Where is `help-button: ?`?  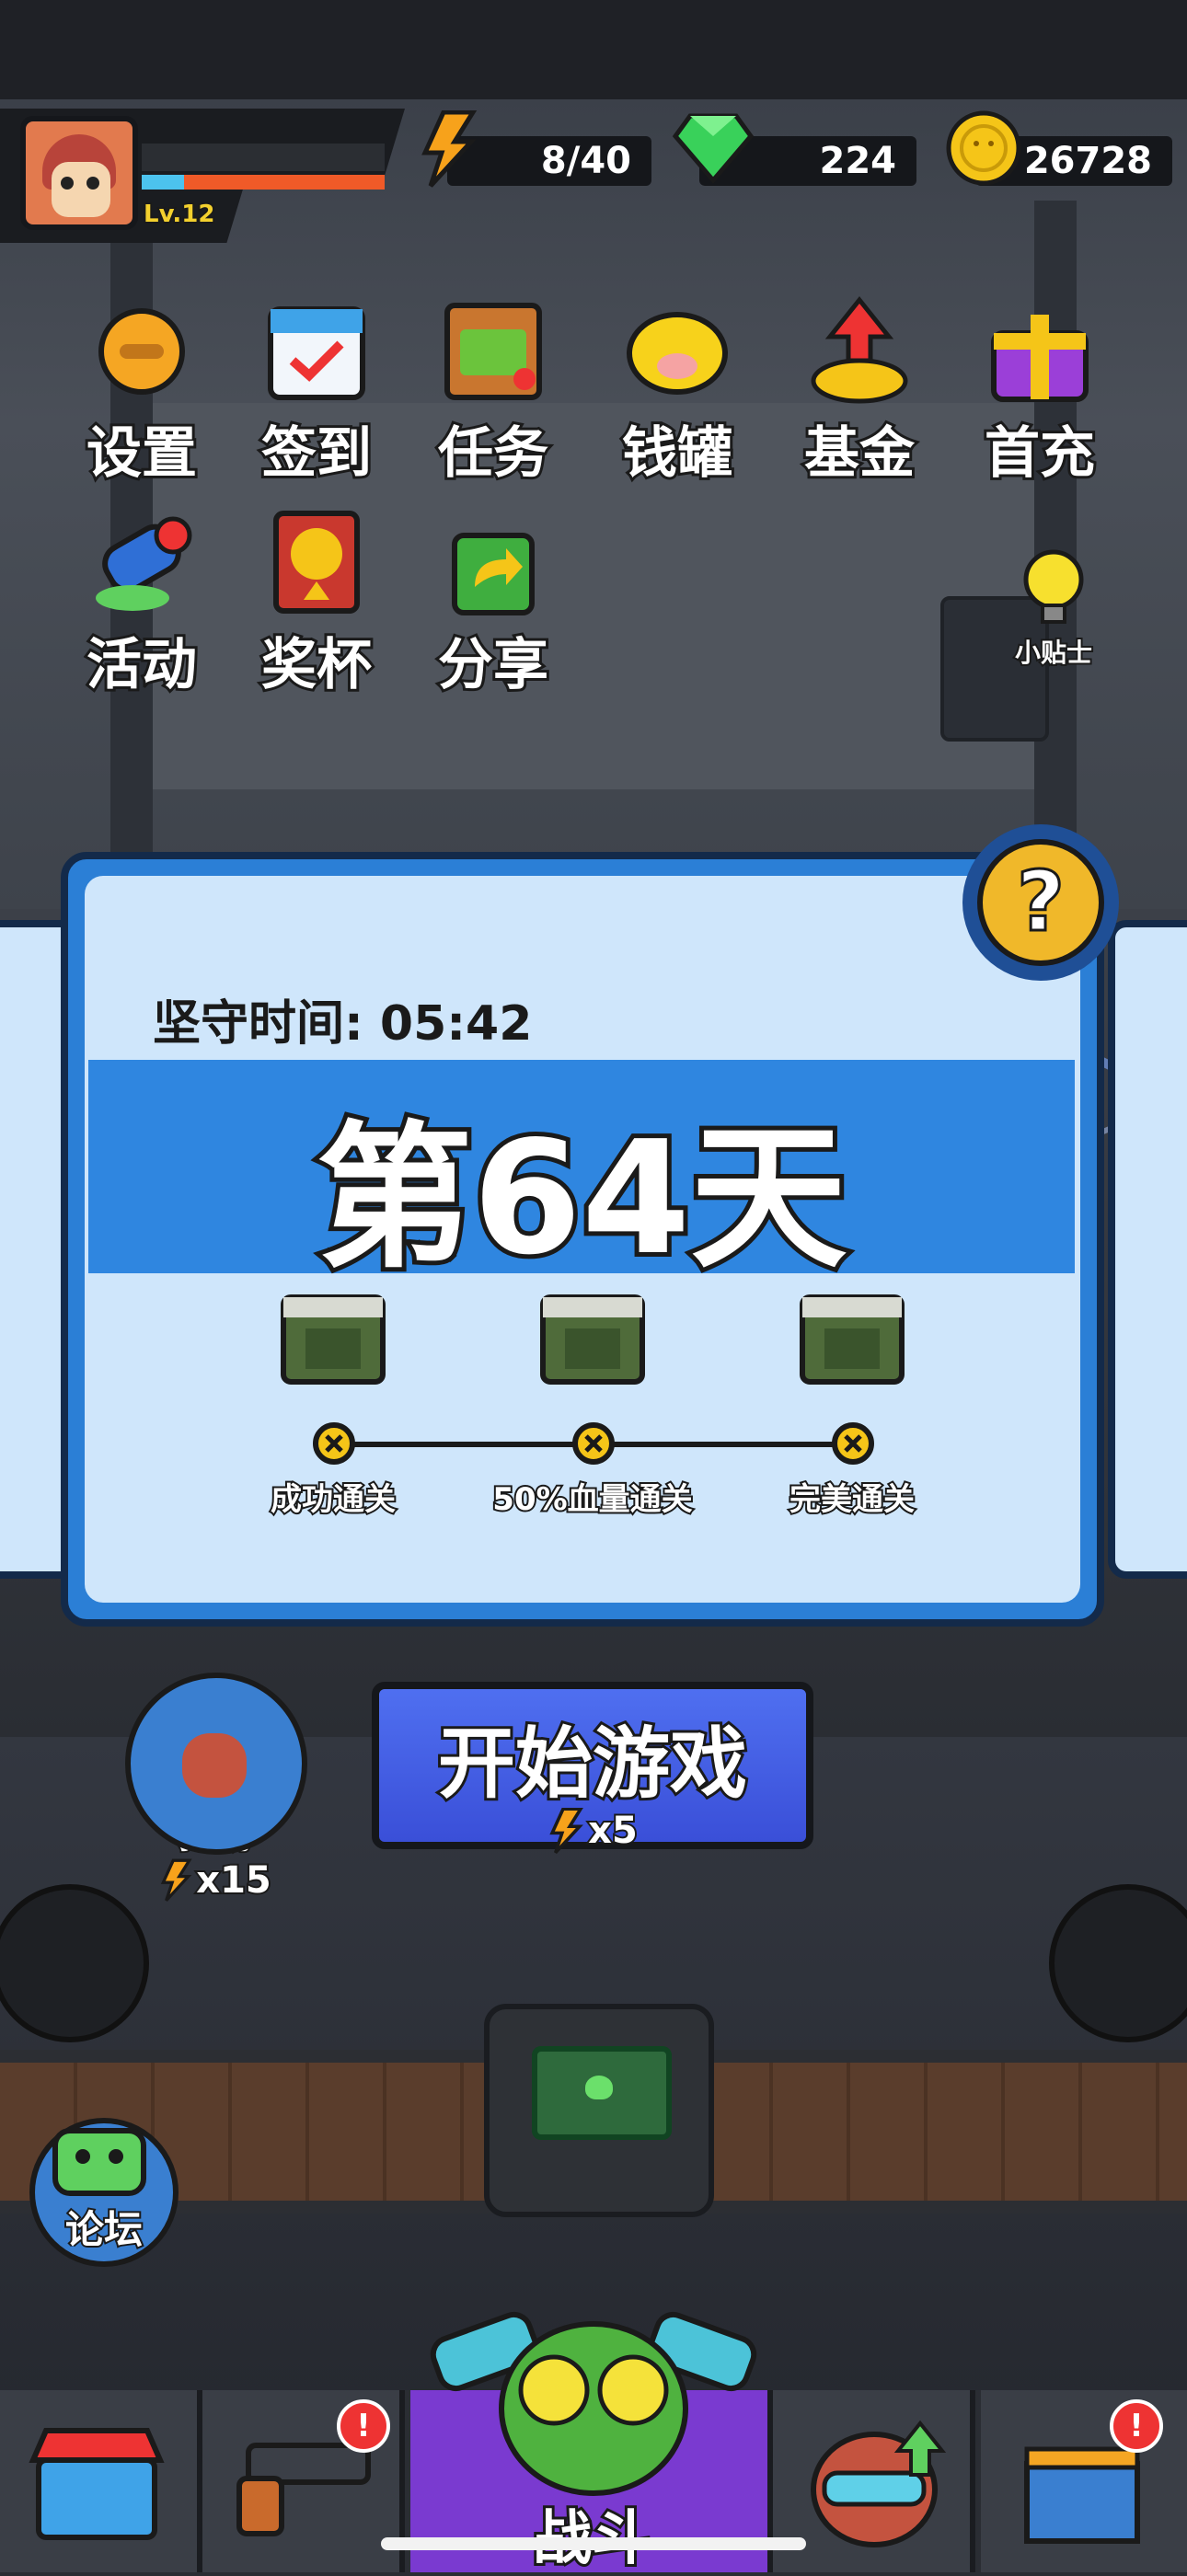
help-button: ? is located at coordinates (1040, 902).